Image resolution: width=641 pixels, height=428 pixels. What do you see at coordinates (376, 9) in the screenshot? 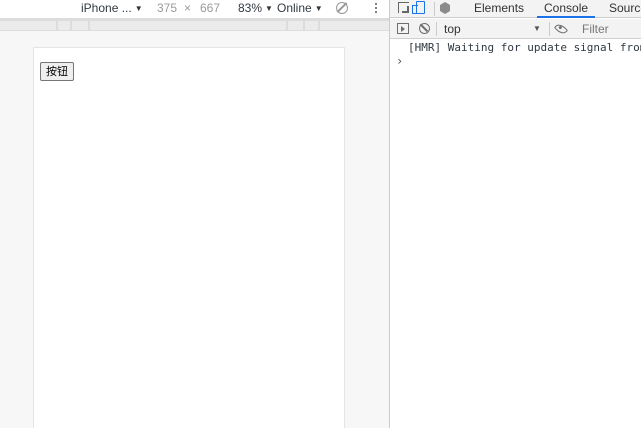
I see `more-icon` at bounding box center [376, 9].